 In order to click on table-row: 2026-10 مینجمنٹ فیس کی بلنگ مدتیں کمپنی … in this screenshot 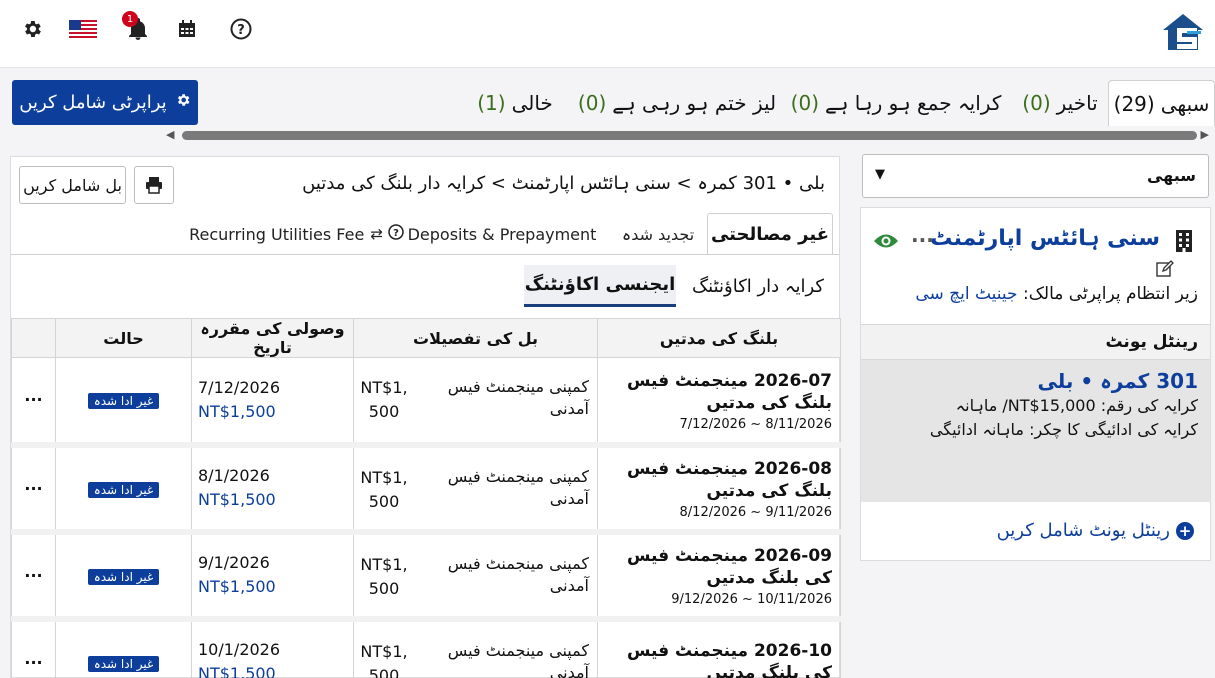, I will do `click(426, 648)`.